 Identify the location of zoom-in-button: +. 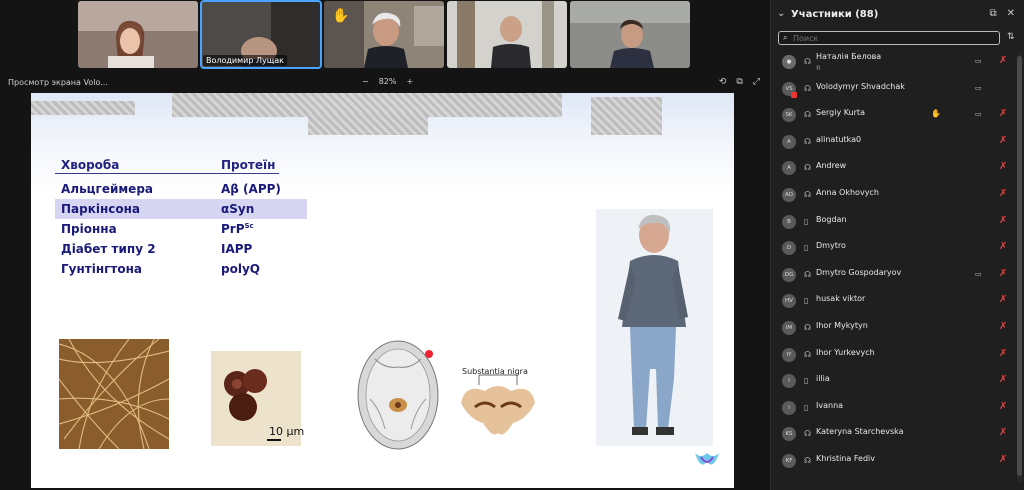
(409, 81).